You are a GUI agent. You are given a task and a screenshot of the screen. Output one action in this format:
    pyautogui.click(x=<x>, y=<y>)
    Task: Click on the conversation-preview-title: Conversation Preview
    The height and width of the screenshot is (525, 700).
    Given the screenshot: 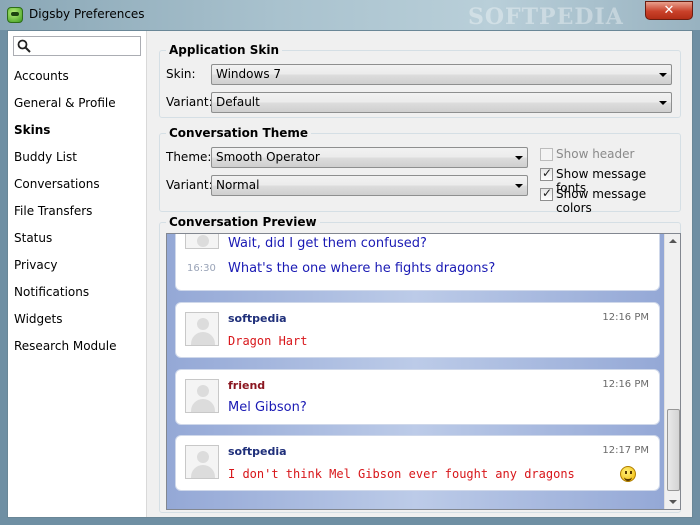 What is the action you would take?
    pyautogui.click(x=243, y=222)
    